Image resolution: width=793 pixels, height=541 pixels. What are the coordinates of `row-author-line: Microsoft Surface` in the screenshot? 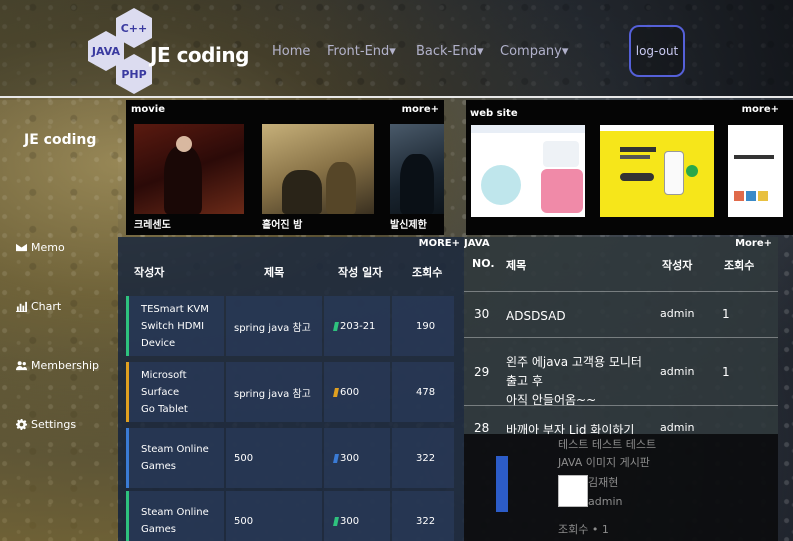 It's located at (164, 383).